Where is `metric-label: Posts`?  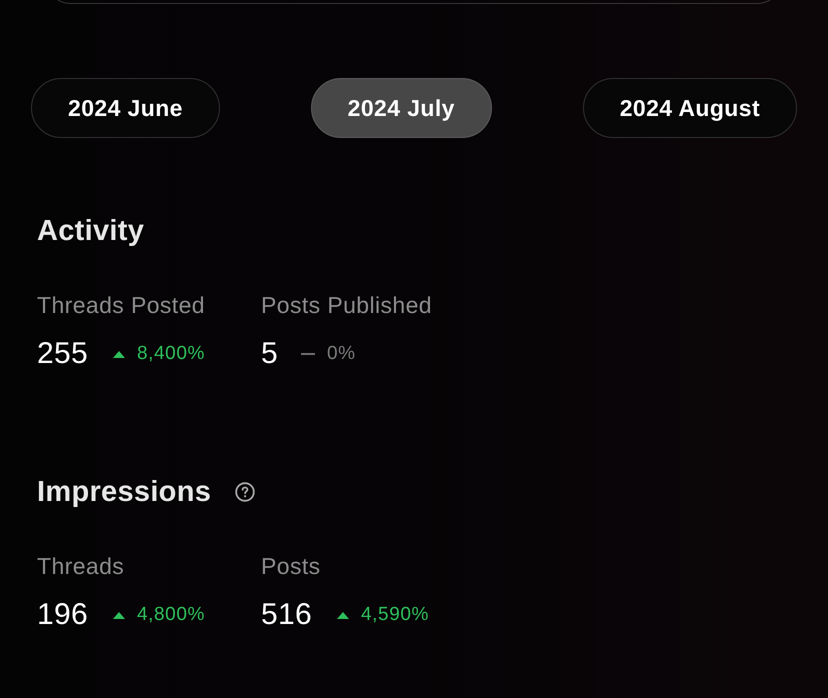
metric-label: Posts is located at coordinates (291, 566).